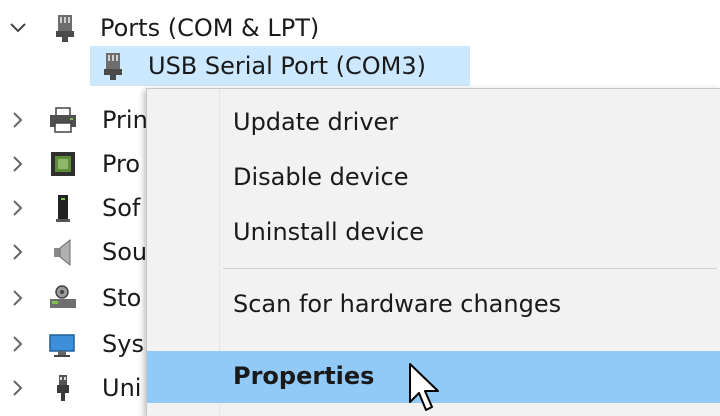  What do you see at coordinates (18, 28) in the screenshot?
I see `chevron-down-icon` at bounding box center [18, 28].